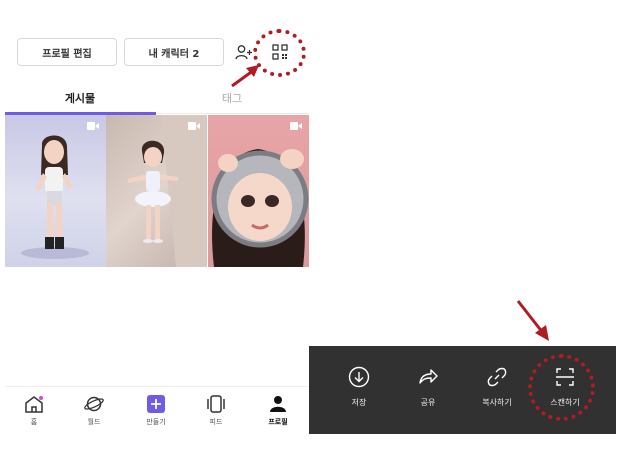  I want to click on nav-create: 만들기, so click(156, 411).